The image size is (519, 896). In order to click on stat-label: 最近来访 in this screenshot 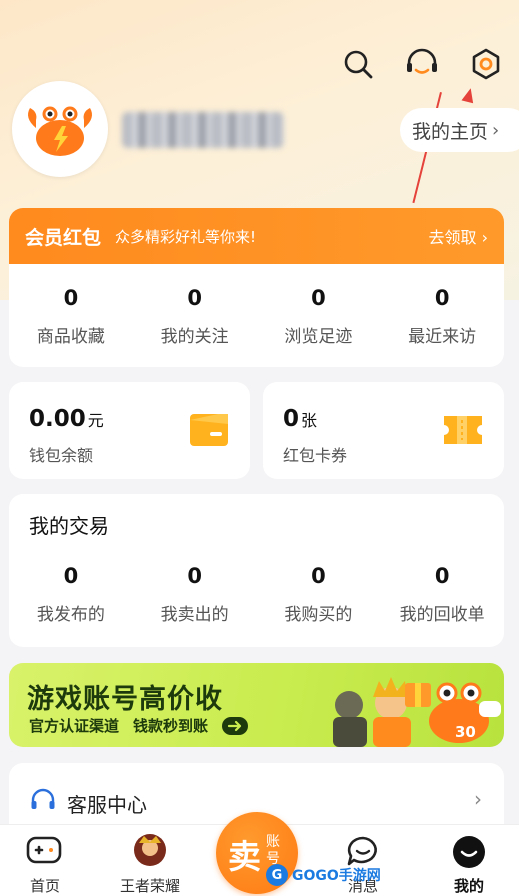, I will do `click(442, 337)`.